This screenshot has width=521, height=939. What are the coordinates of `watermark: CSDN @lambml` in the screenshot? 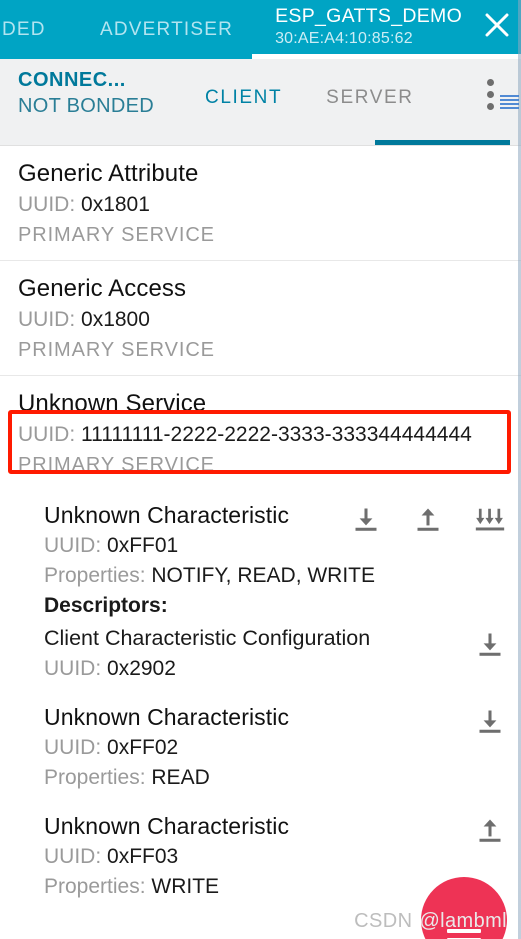 It's located at (430, 921).